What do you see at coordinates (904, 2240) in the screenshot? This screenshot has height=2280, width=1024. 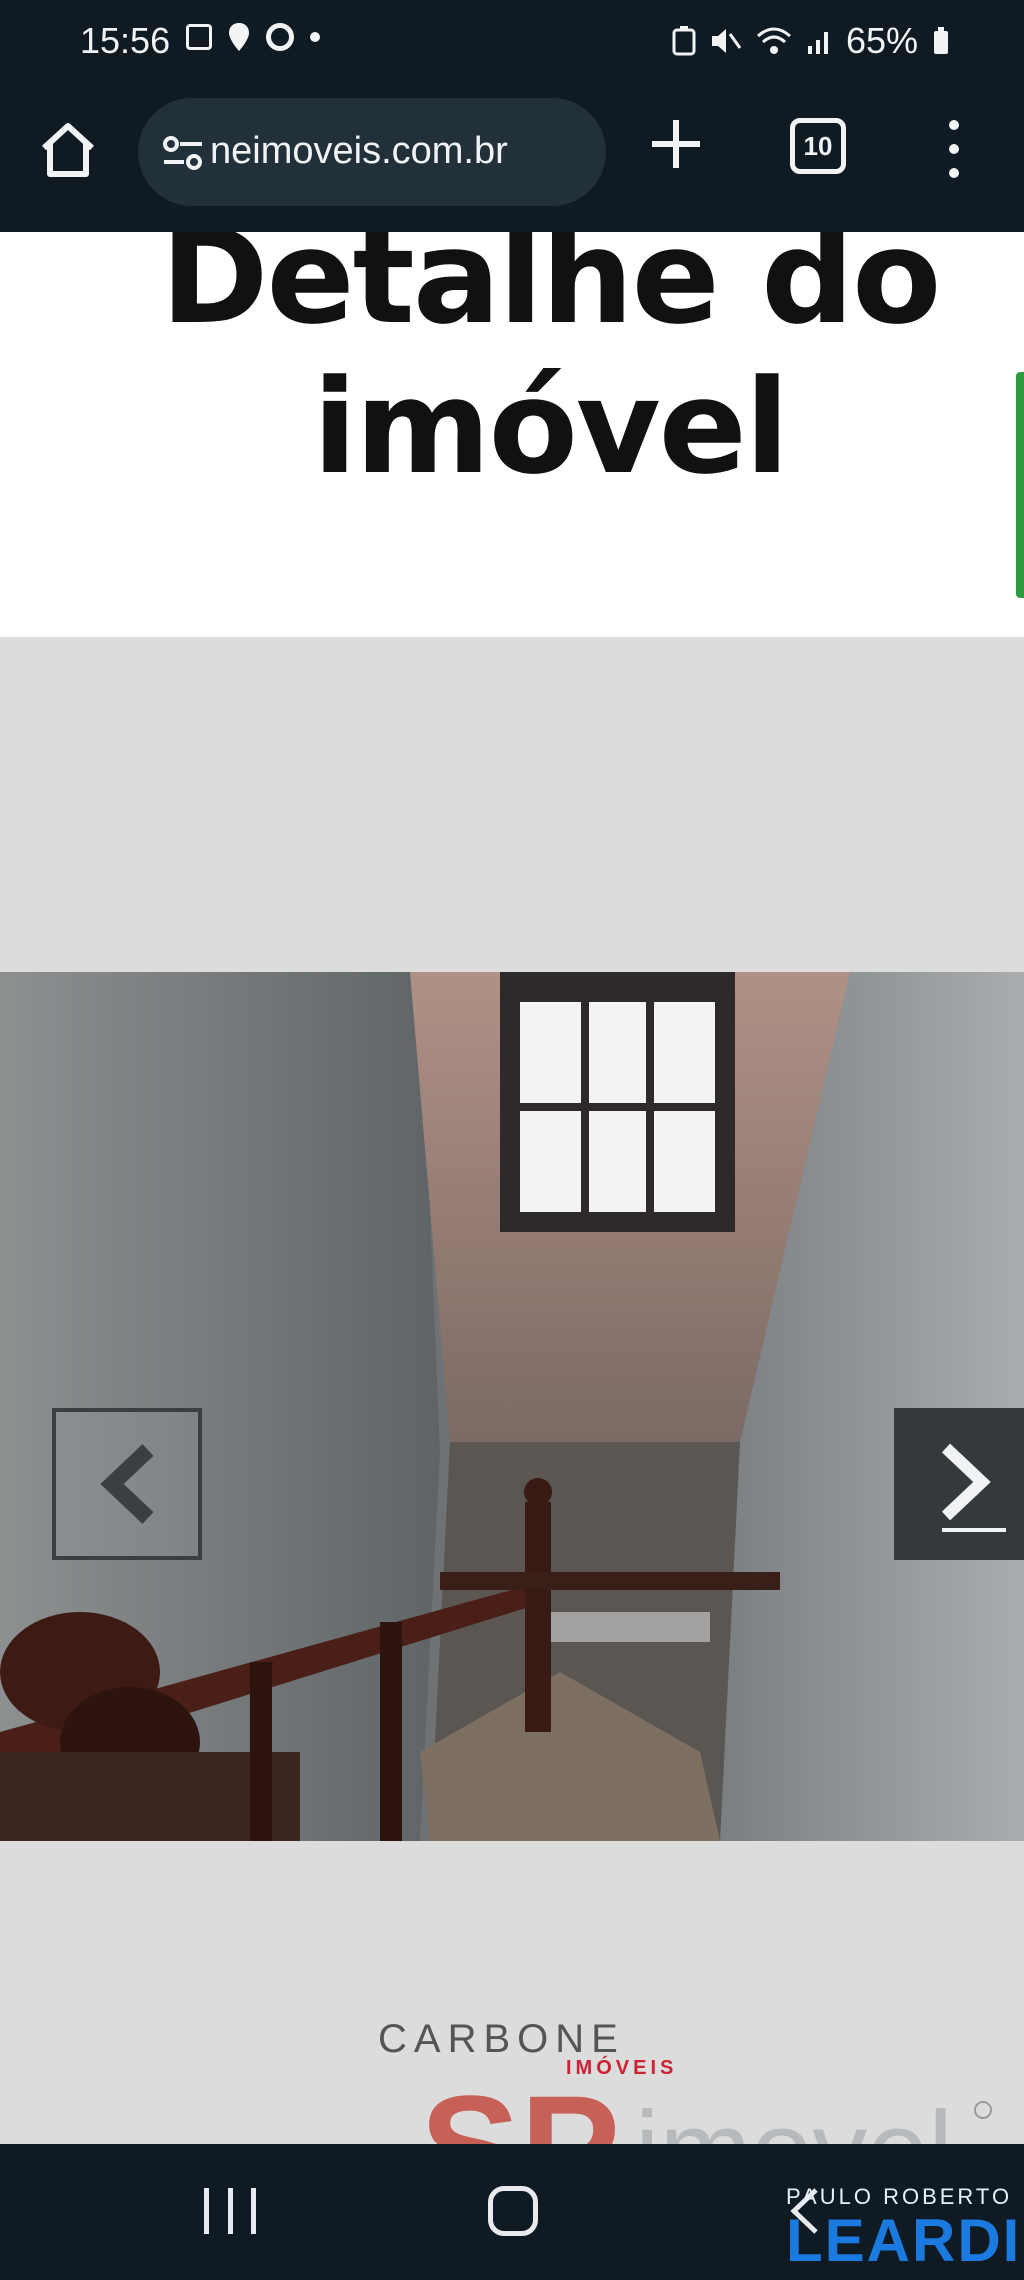 I see `leardi-name: LEARDI` at bounding box center [904, 2240].